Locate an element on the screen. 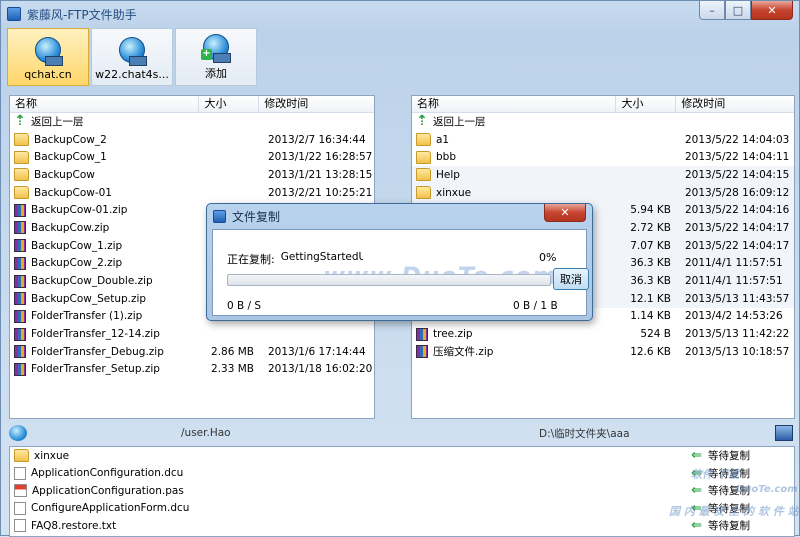 This screenshot has width=800, height=537. server-button-0: qchat.cn is located at coordinates (48, 57).